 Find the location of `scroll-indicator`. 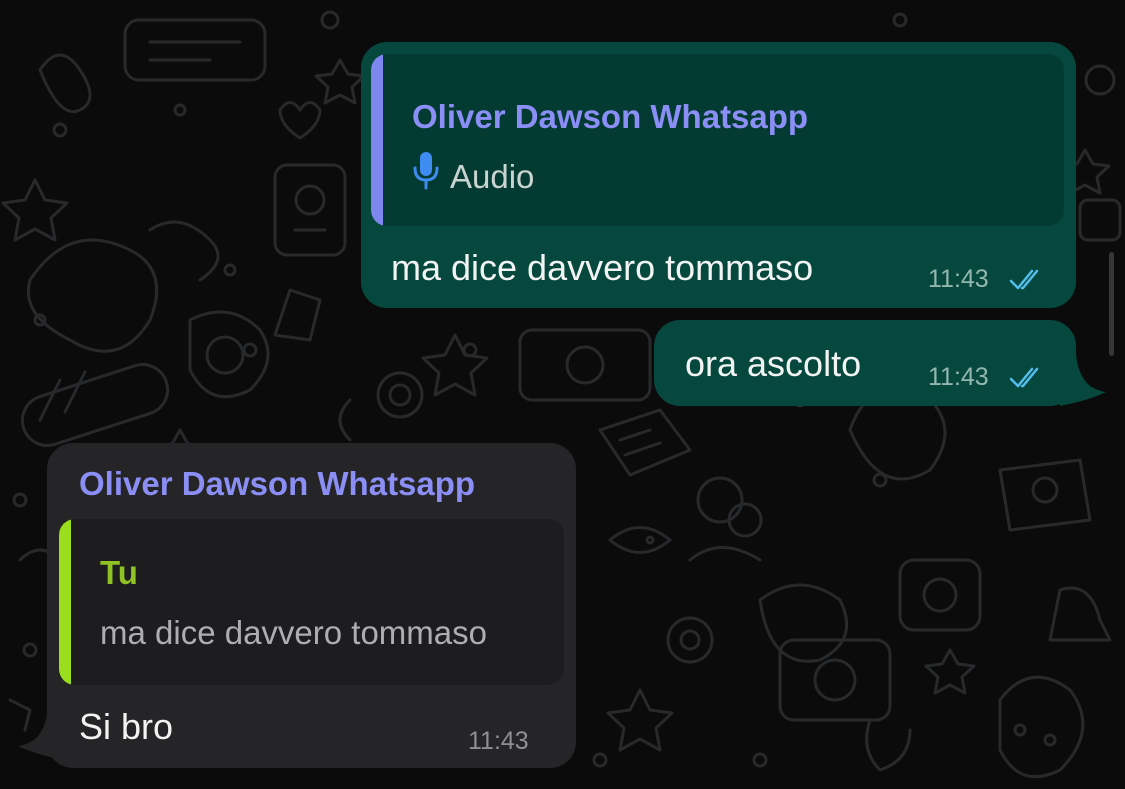

scroll-indicator is located at coordinates (1111, 304).